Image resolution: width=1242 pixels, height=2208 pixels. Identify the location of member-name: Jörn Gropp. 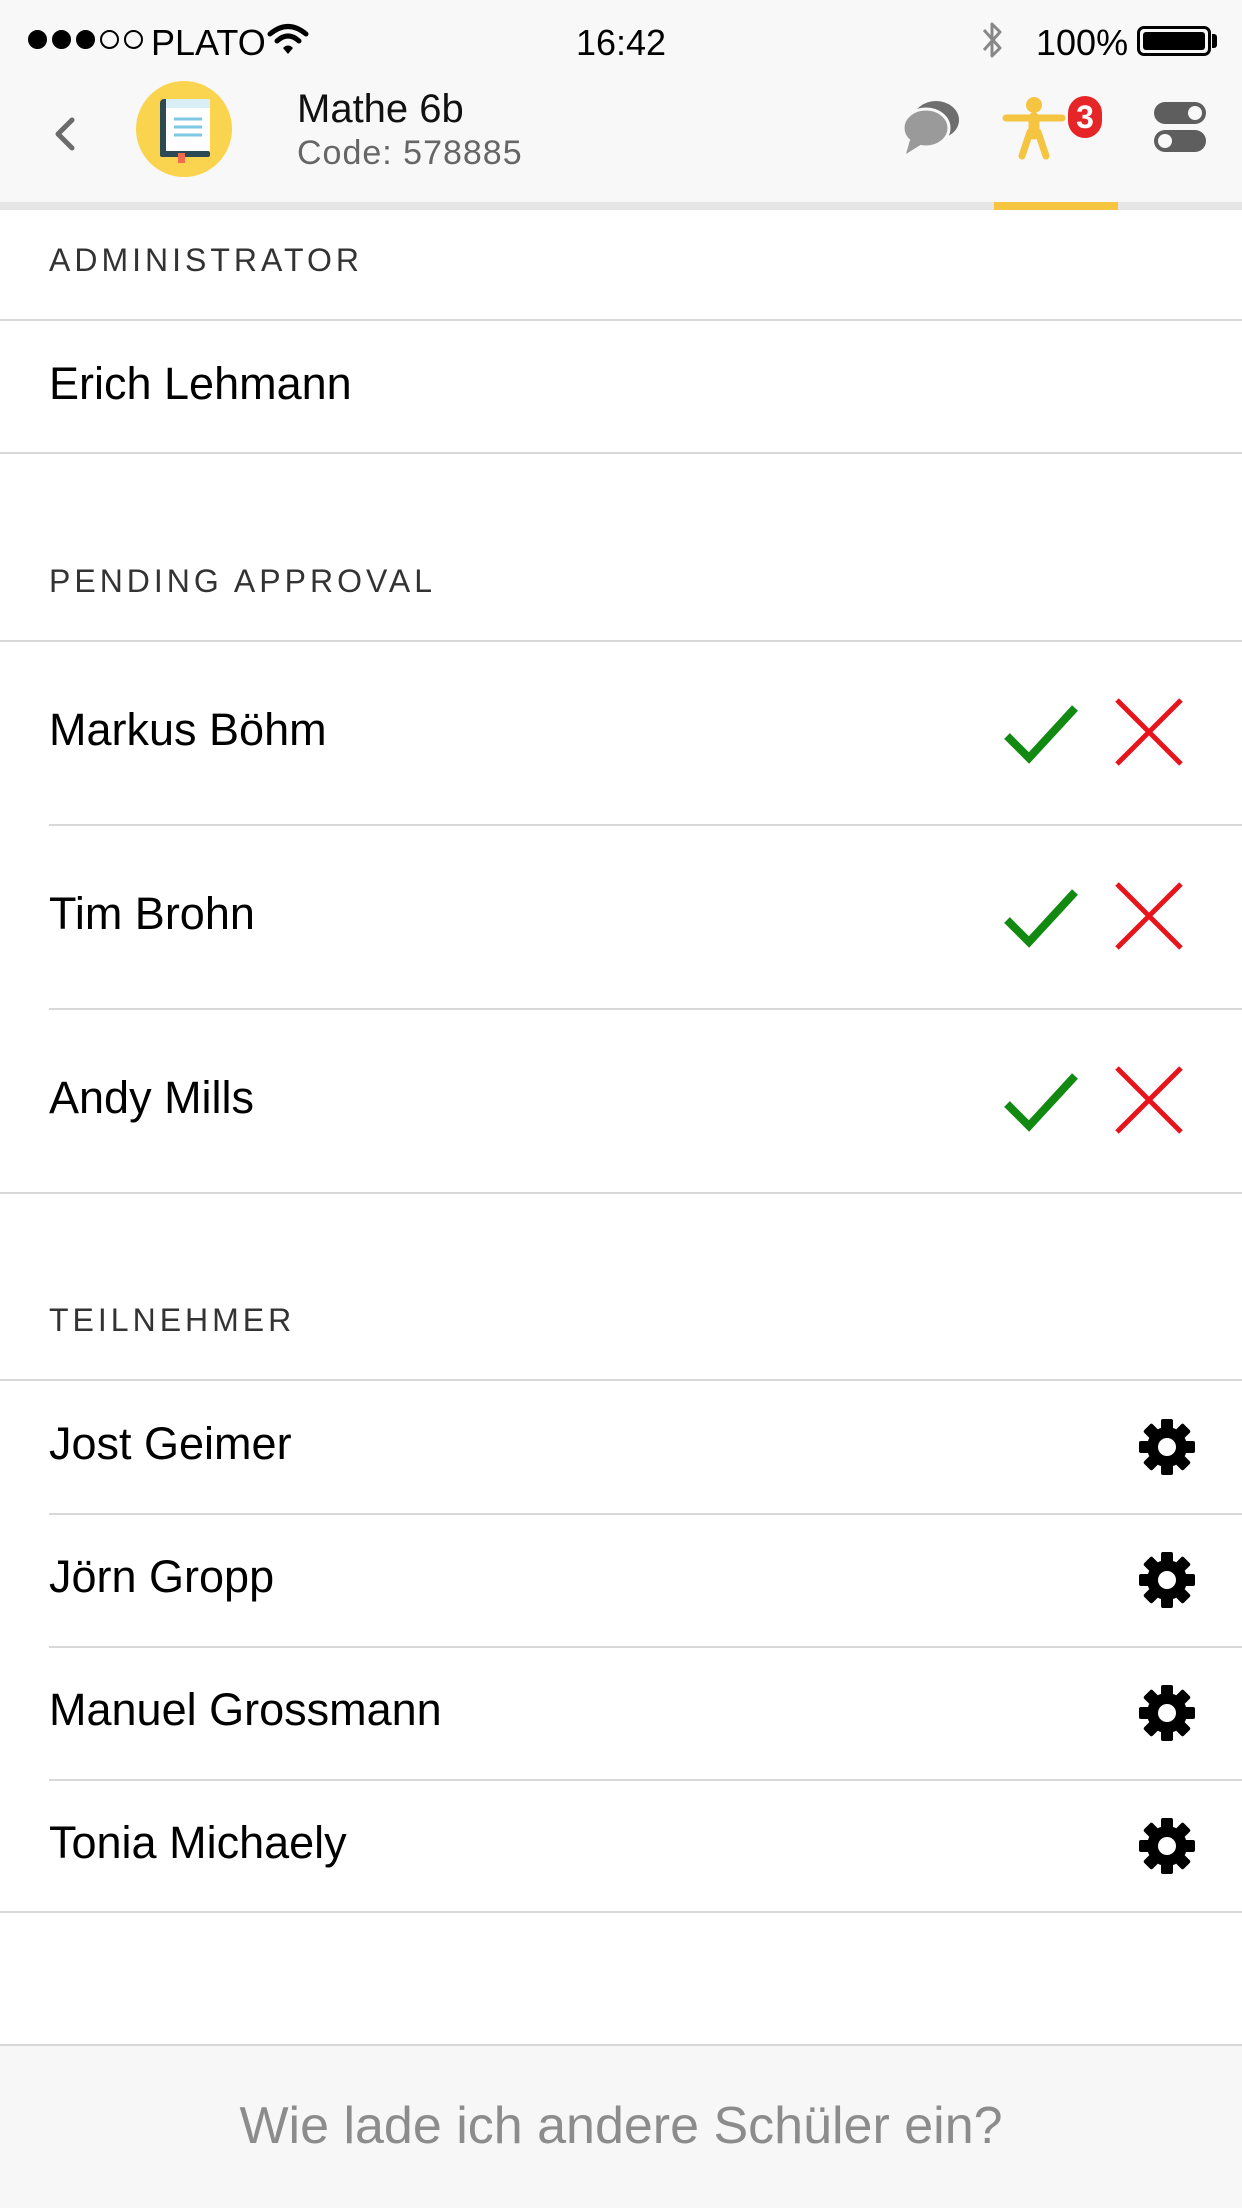
(162, 1576).